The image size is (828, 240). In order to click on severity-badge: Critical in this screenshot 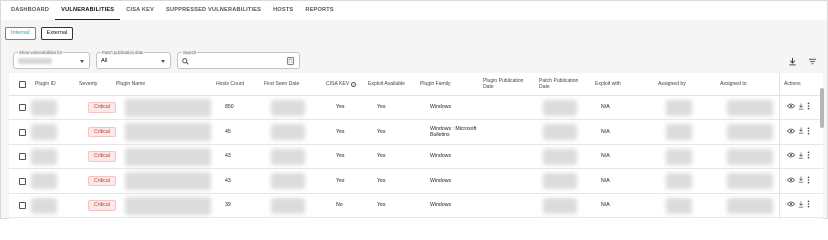, I will do `click(102, 107)`.